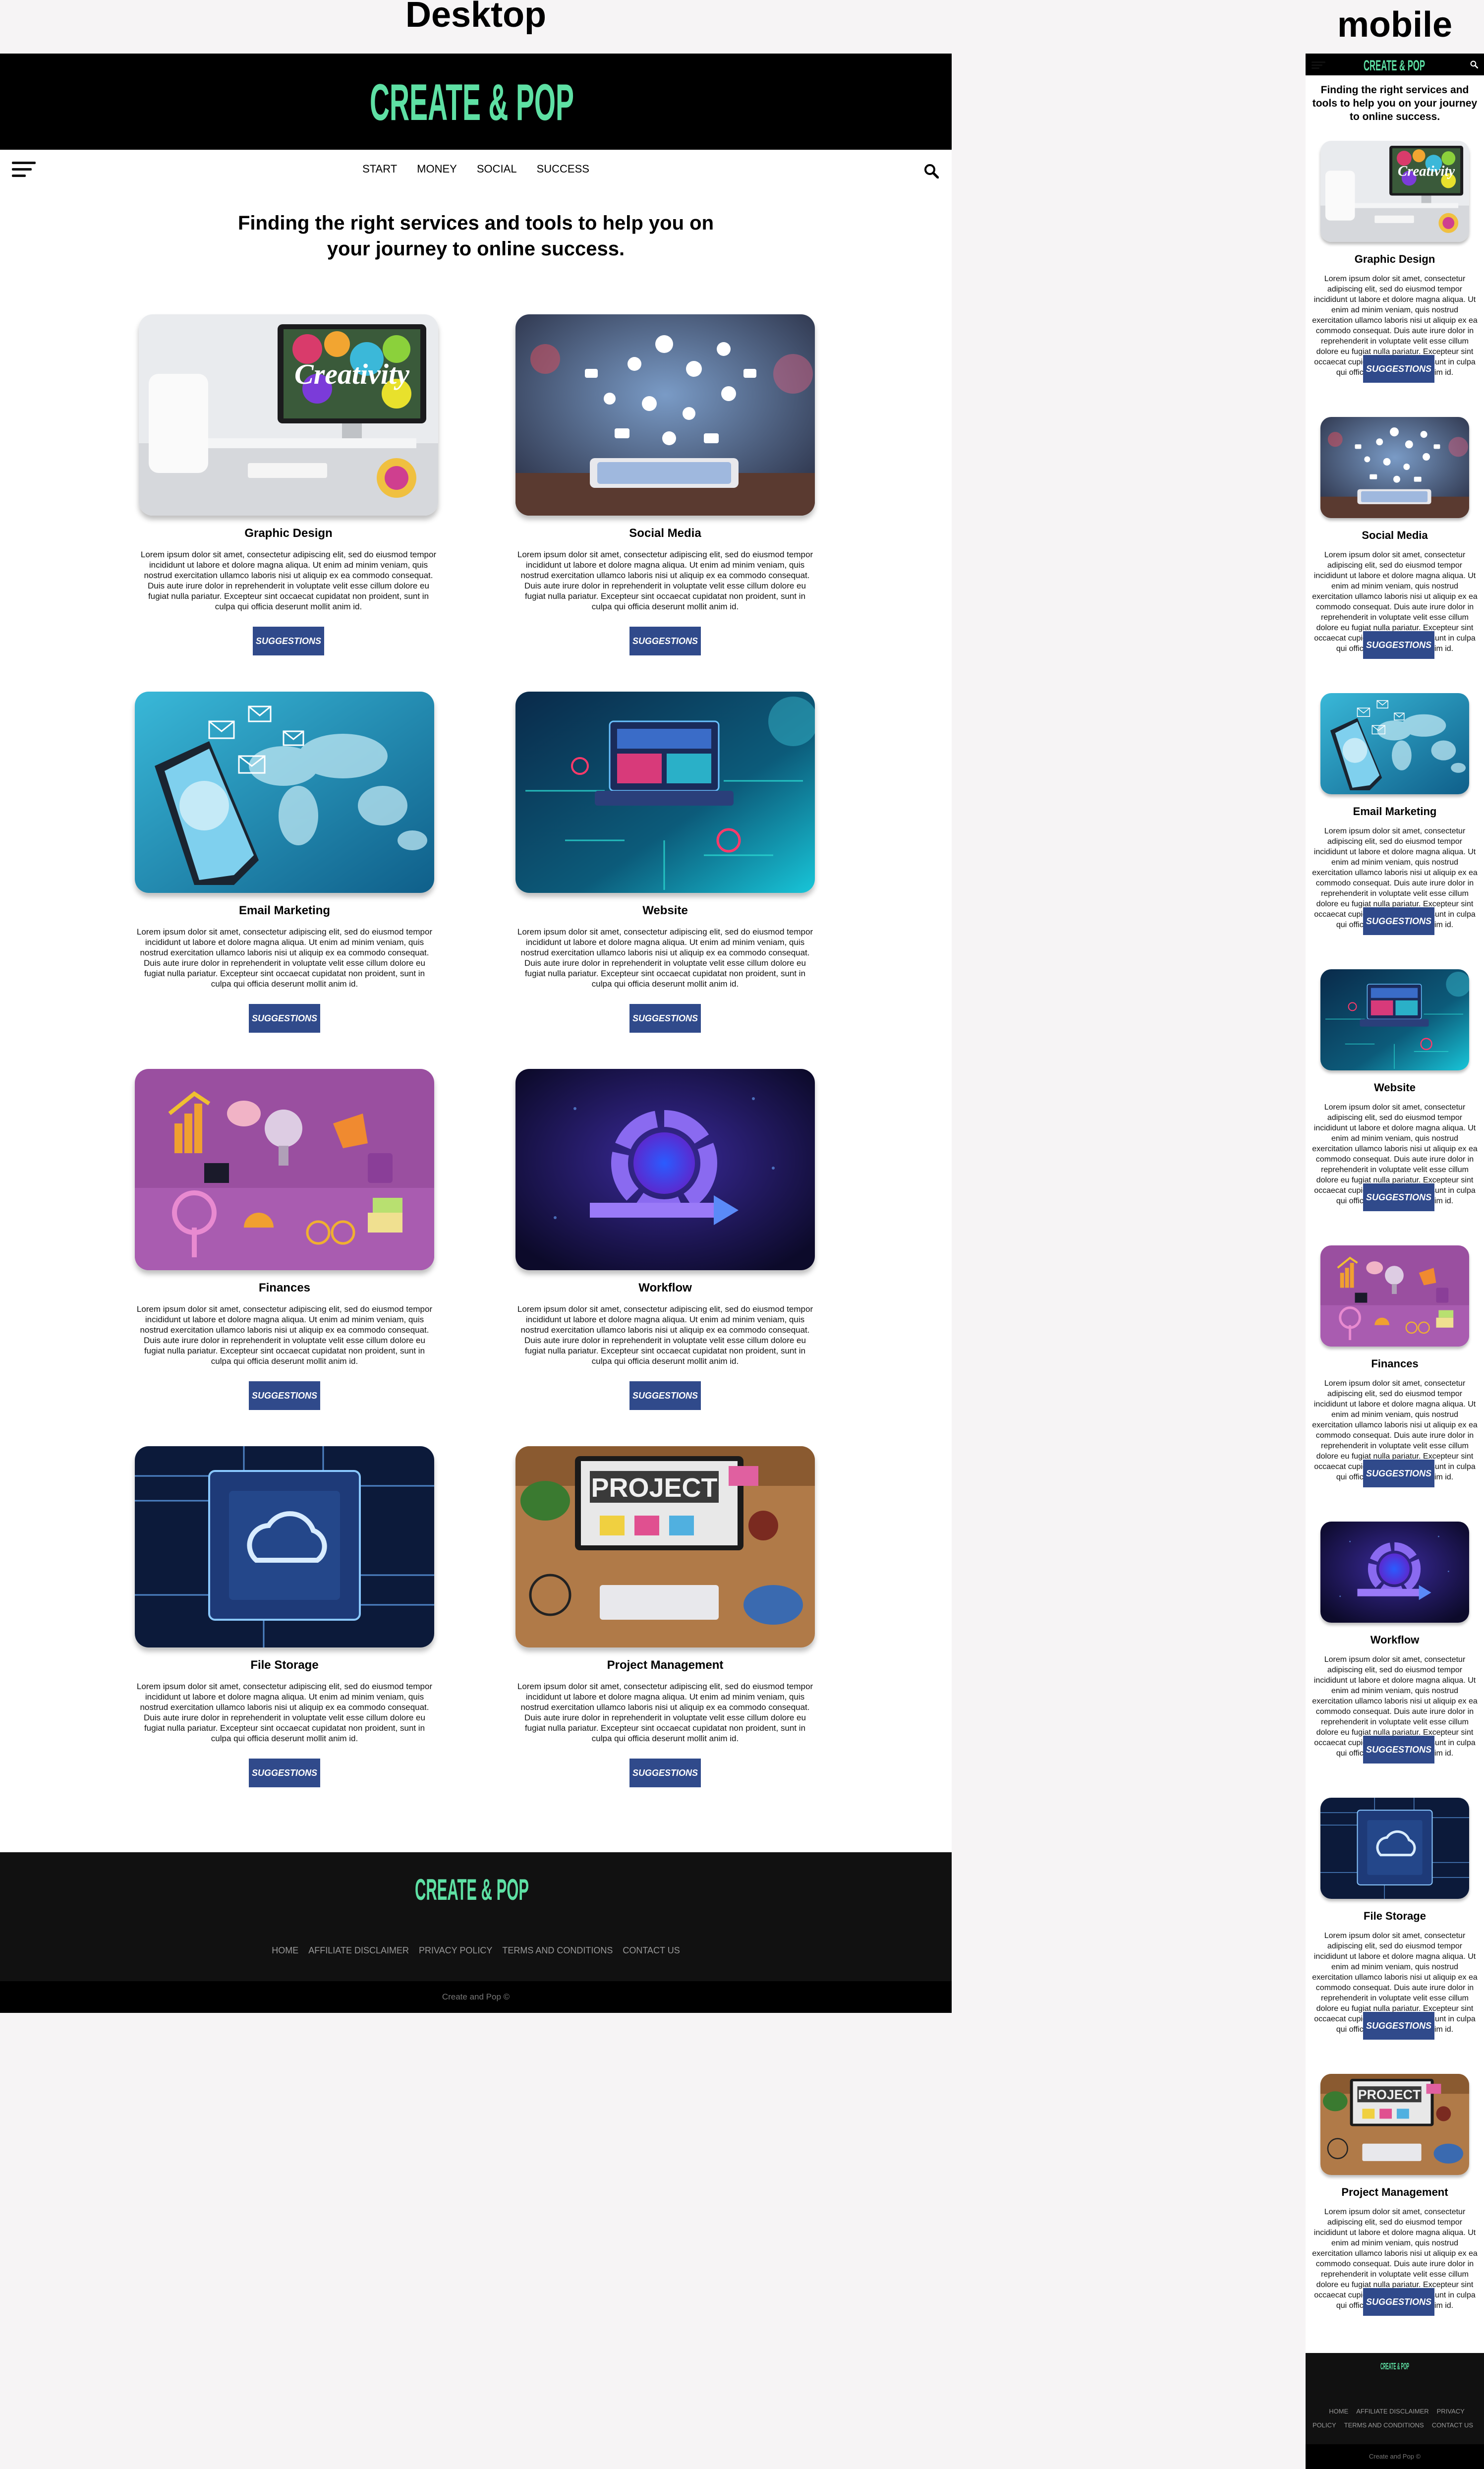  I want to click on site-header: CREATE & POP, so click(476, 102).